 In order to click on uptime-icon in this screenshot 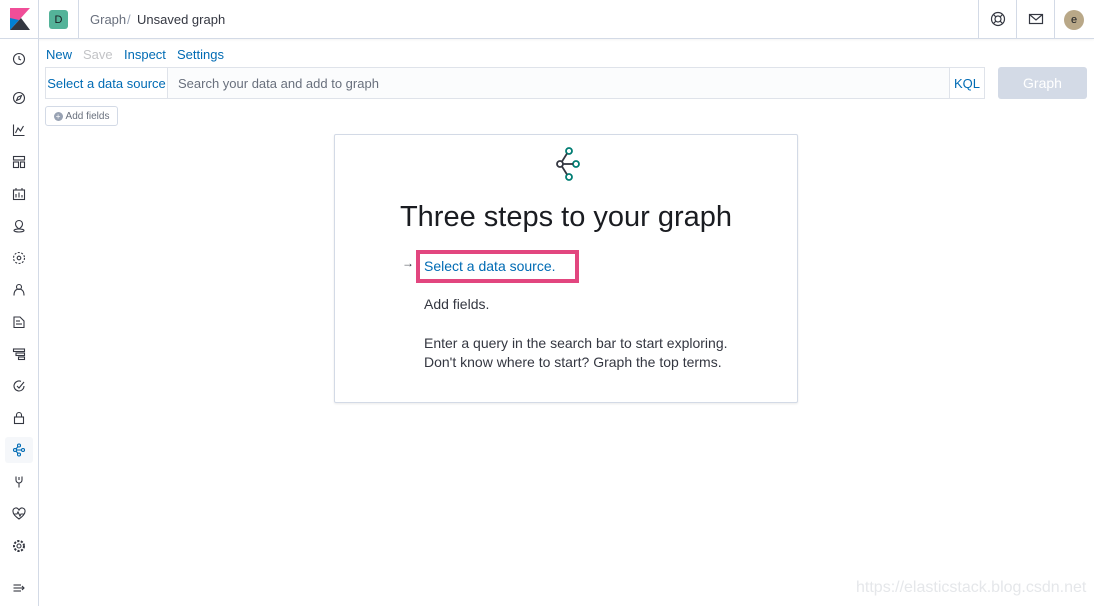, I will do `click(19, 386)`.